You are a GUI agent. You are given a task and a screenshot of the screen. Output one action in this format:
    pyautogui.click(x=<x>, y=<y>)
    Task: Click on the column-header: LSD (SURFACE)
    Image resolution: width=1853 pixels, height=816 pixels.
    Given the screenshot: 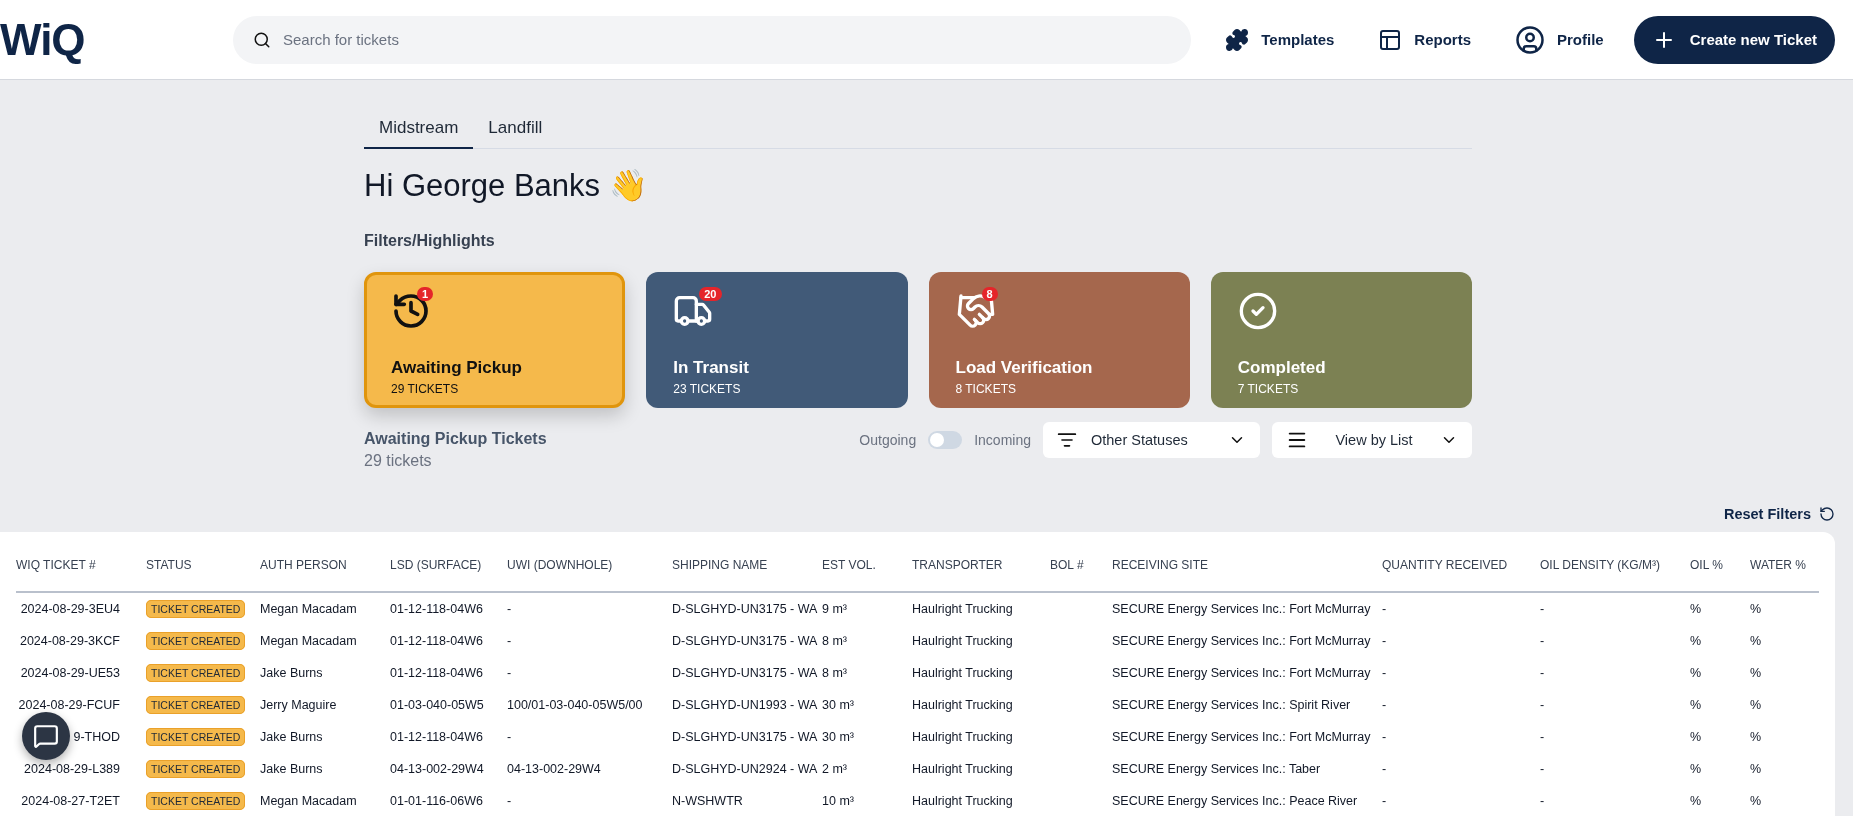 What is the action you would take?
    pyautogui.click(x=436, y=564)
    